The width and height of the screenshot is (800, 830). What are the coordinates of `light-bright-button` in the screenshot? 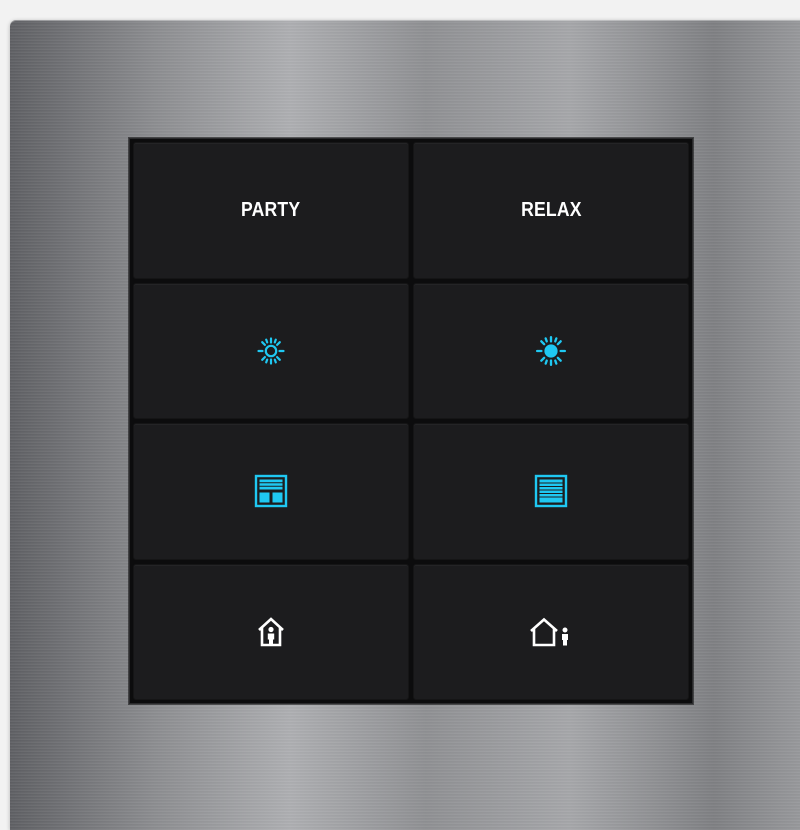 It's located at (551, 350).